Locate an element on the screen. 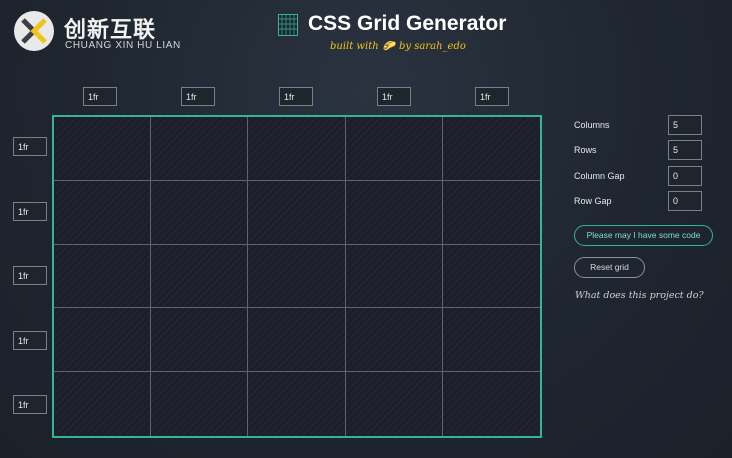  row-gap-label: Row Gap is located at coordinates (593, 201).